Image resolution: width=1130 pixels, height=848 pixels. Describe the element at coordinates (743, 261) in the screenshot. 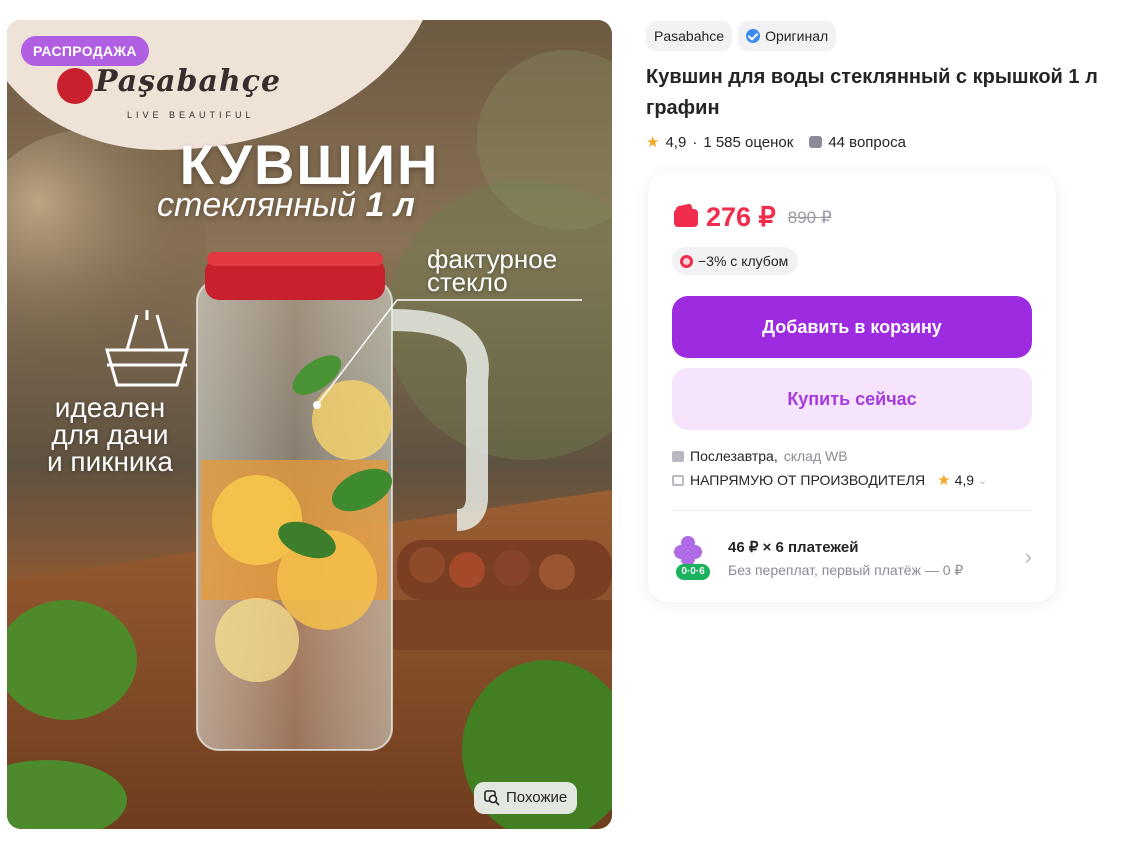

I see `club-discount-label: −3% с клубом` at that location.